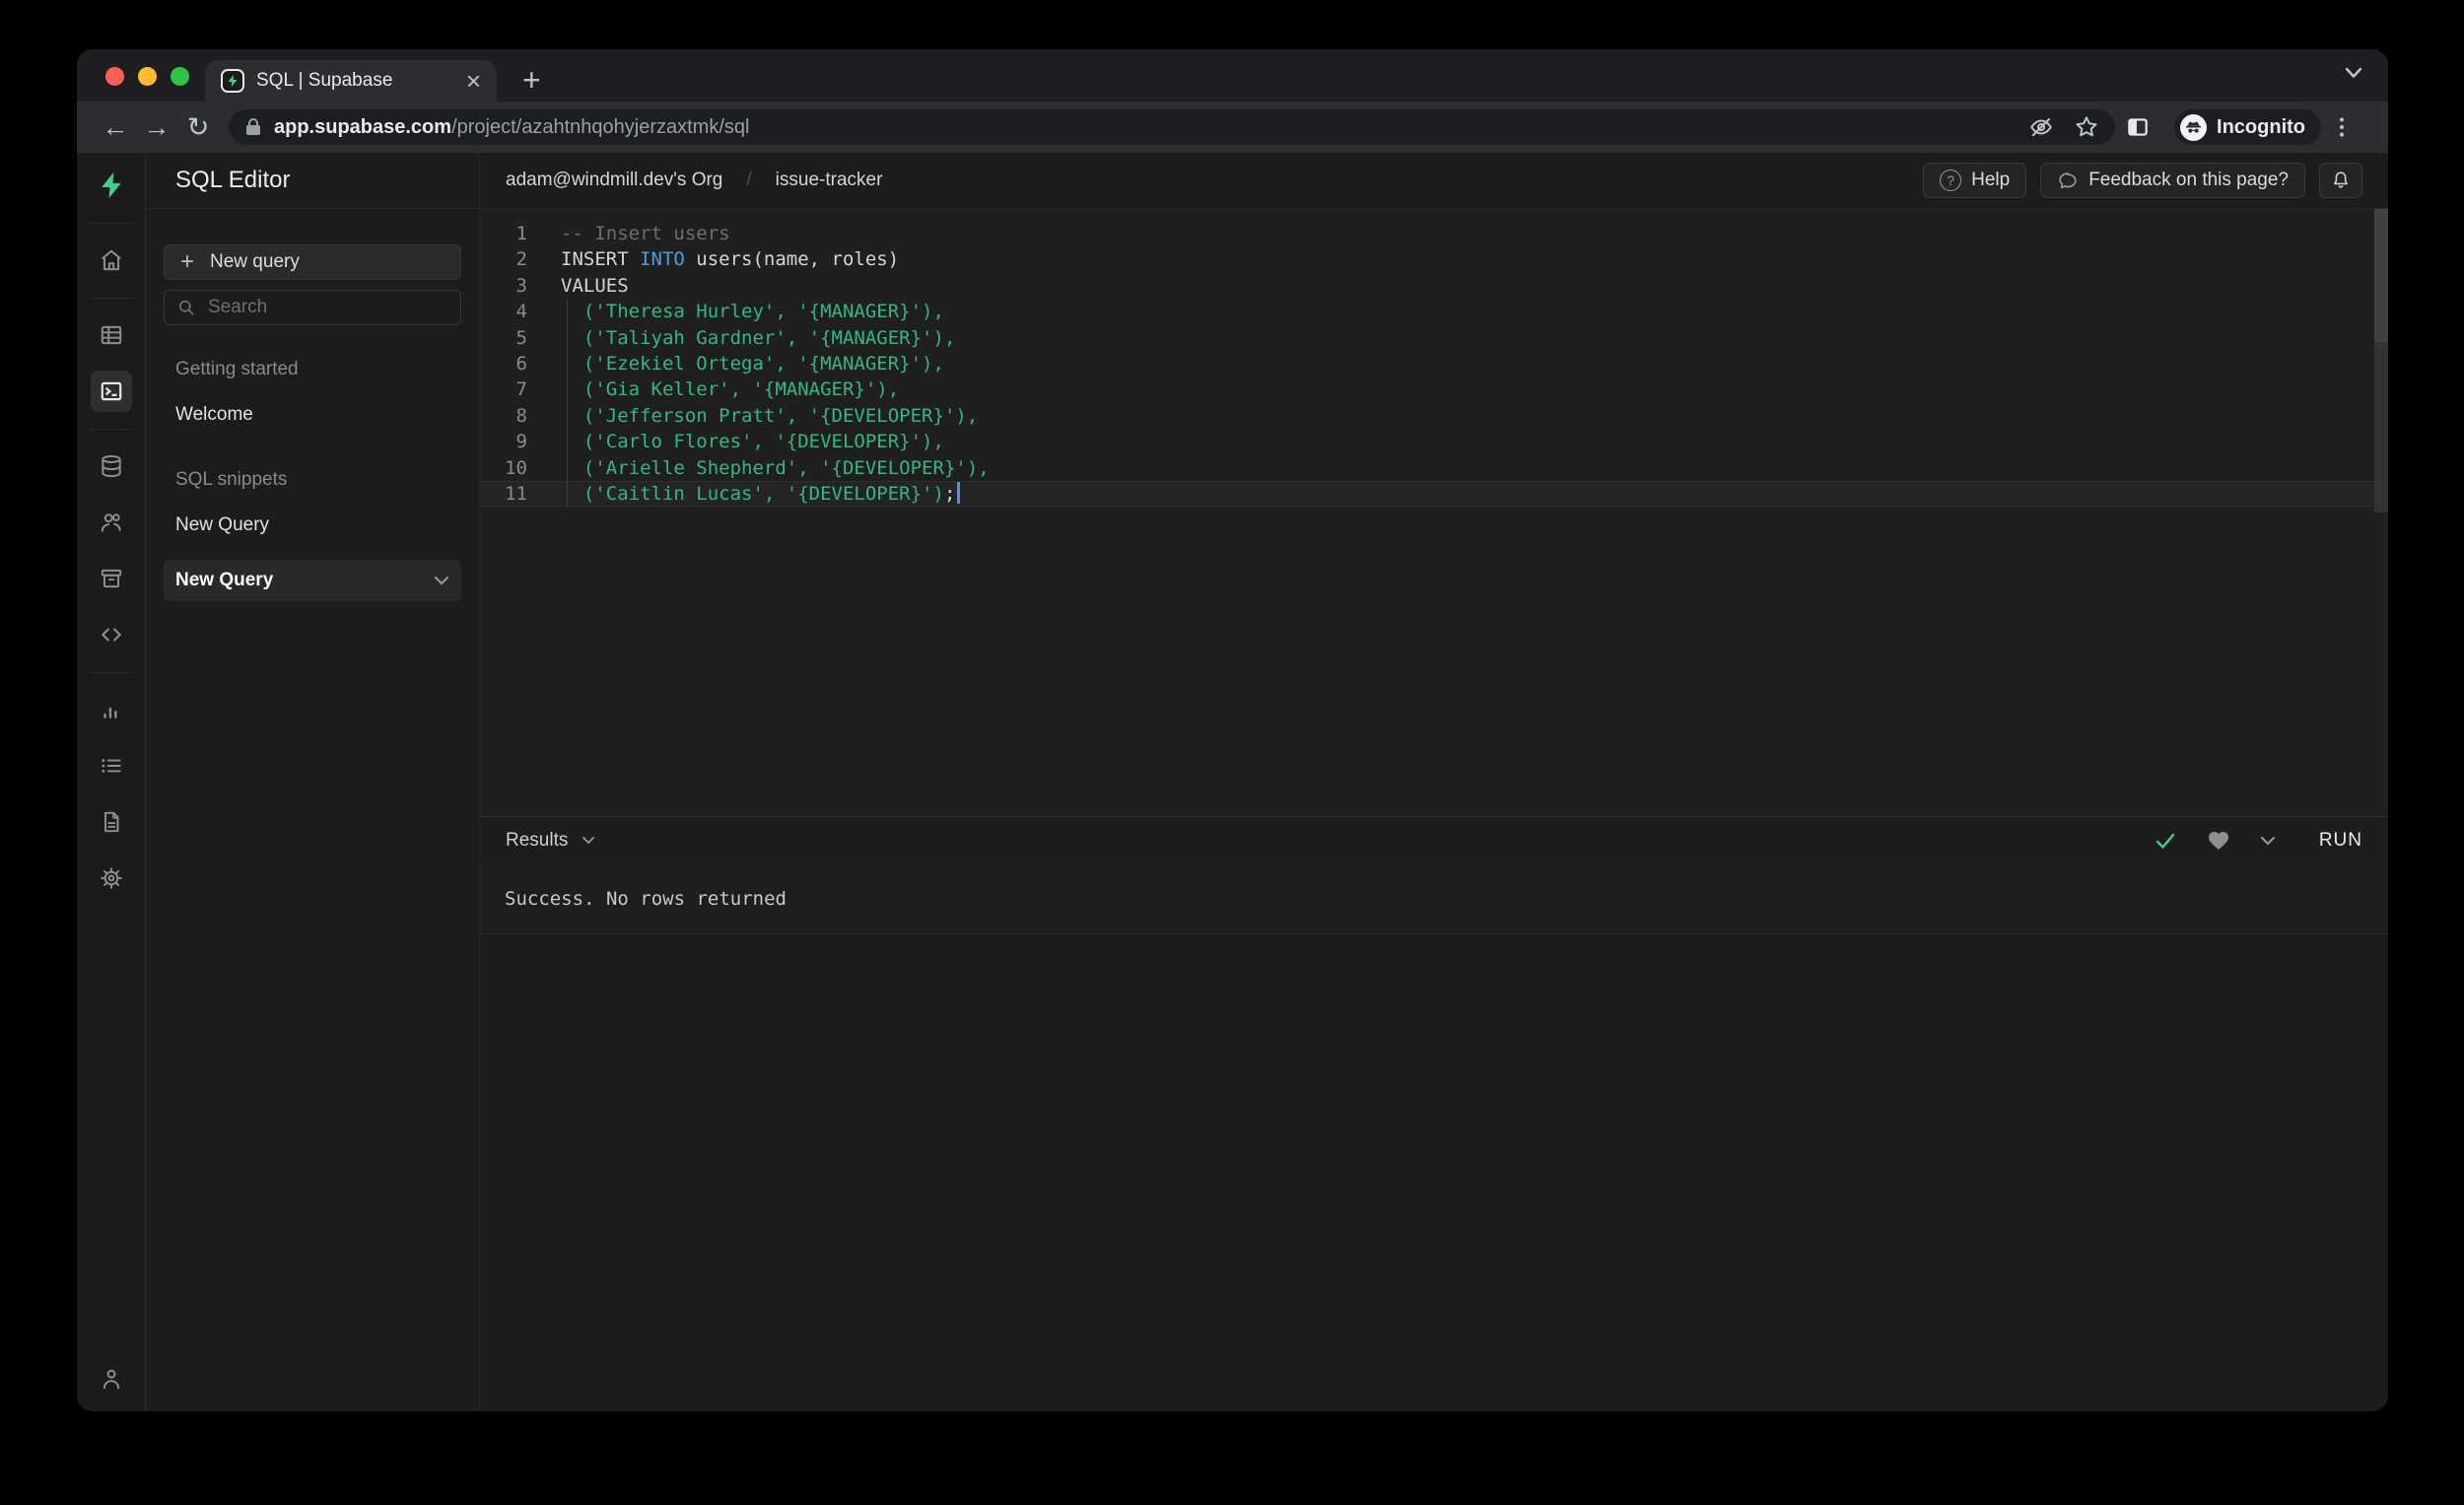  I want to click on storage-icon, so click(111, 578).